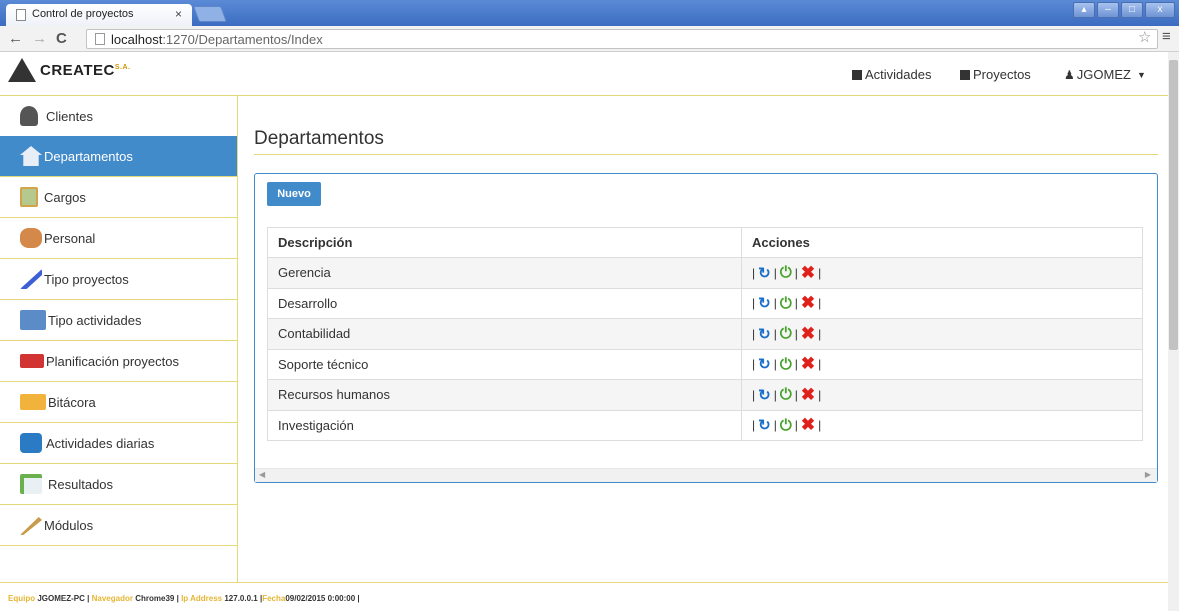 The image size is (1179, 611). I want to click on footer-navegador-label: Navegador, so click(112, 598).